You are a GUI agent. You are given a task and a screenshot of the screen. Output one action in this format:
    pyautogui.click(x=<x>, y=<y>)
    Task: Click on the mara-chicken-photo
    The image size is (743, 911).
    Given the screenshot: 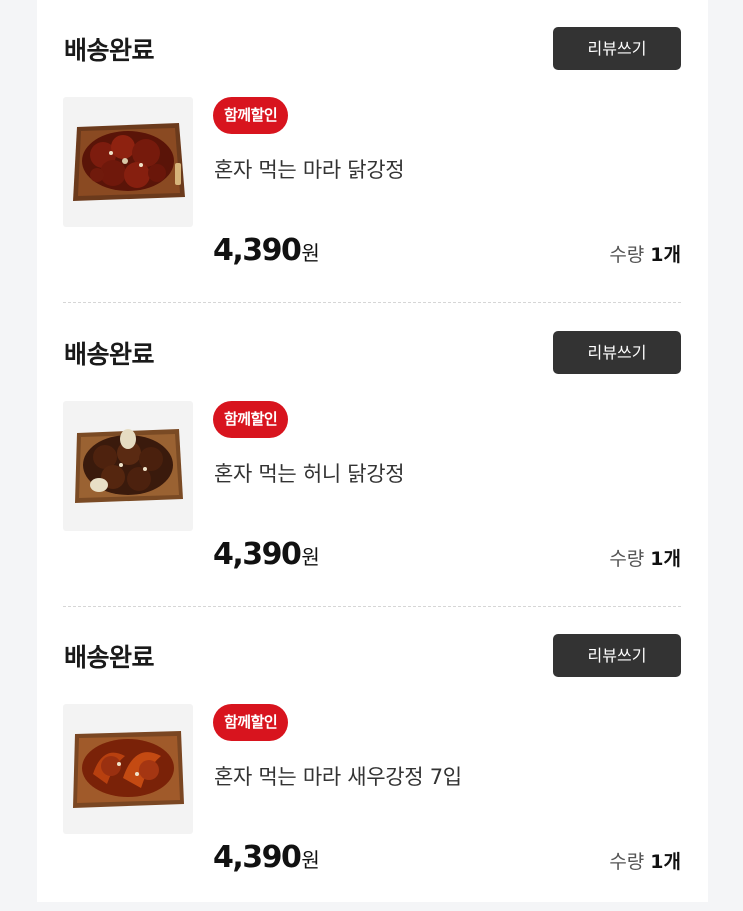 What is the action you would take?
    pyautogui.click(x=129, y=162)
    